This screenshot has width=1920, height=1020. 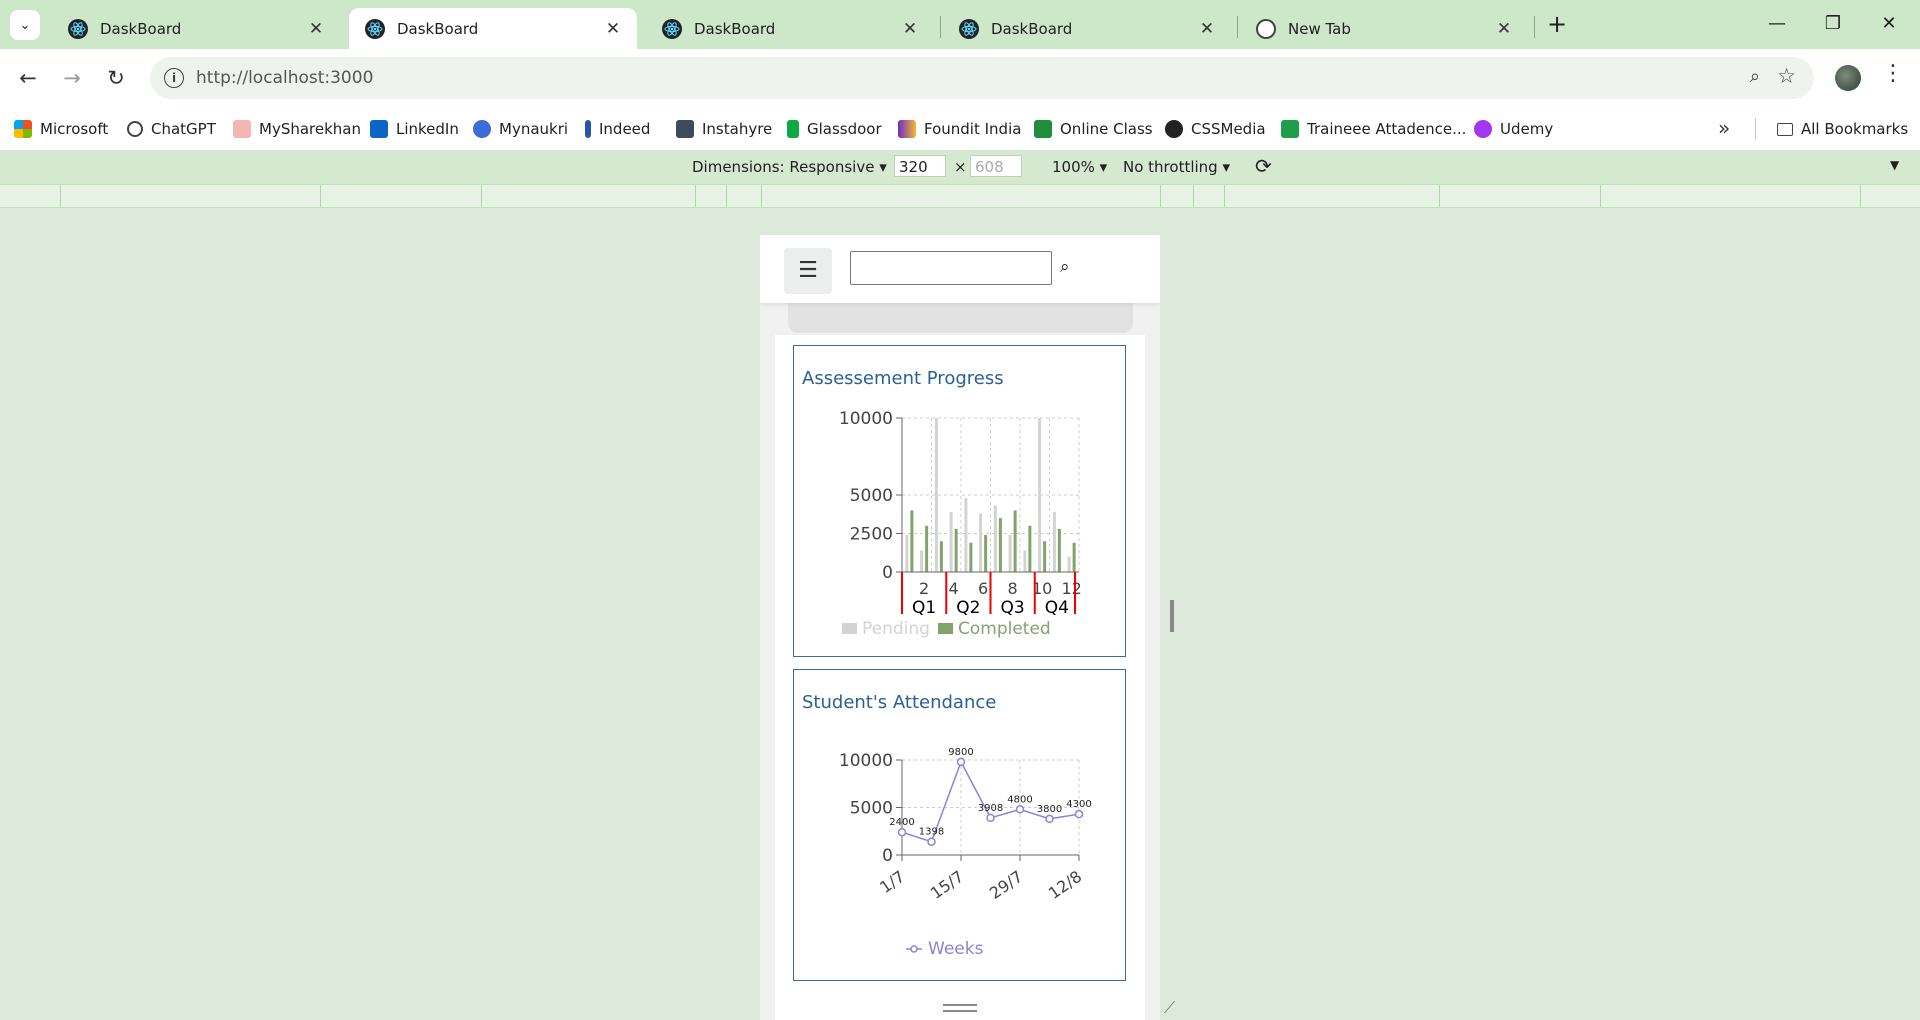 I want to click on quarter-label: Q1, so click(x=924, y=608).